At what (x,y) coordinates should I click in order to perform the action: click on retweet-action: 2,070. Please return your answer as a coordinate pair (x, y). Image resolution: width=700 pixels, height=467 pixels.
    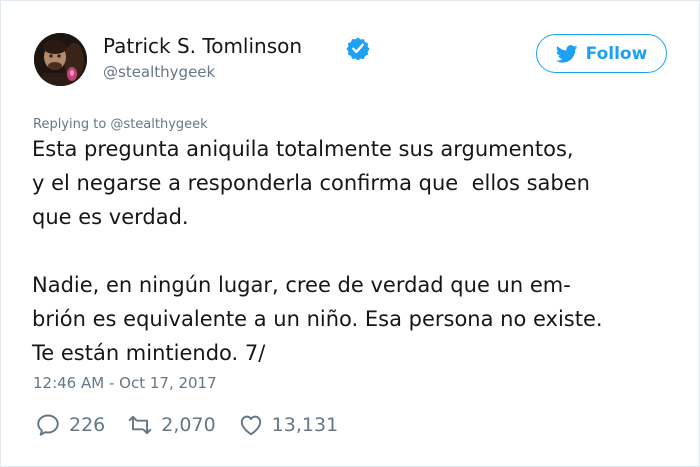
    Looking at the image, I should click on (171, 425).